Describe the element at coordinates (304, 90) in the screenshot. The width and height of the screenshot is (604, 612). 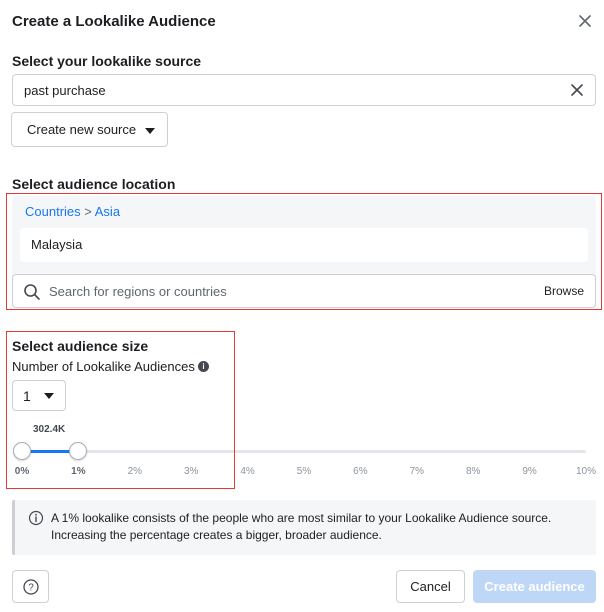
I see `source-input: past purchase` at that location.